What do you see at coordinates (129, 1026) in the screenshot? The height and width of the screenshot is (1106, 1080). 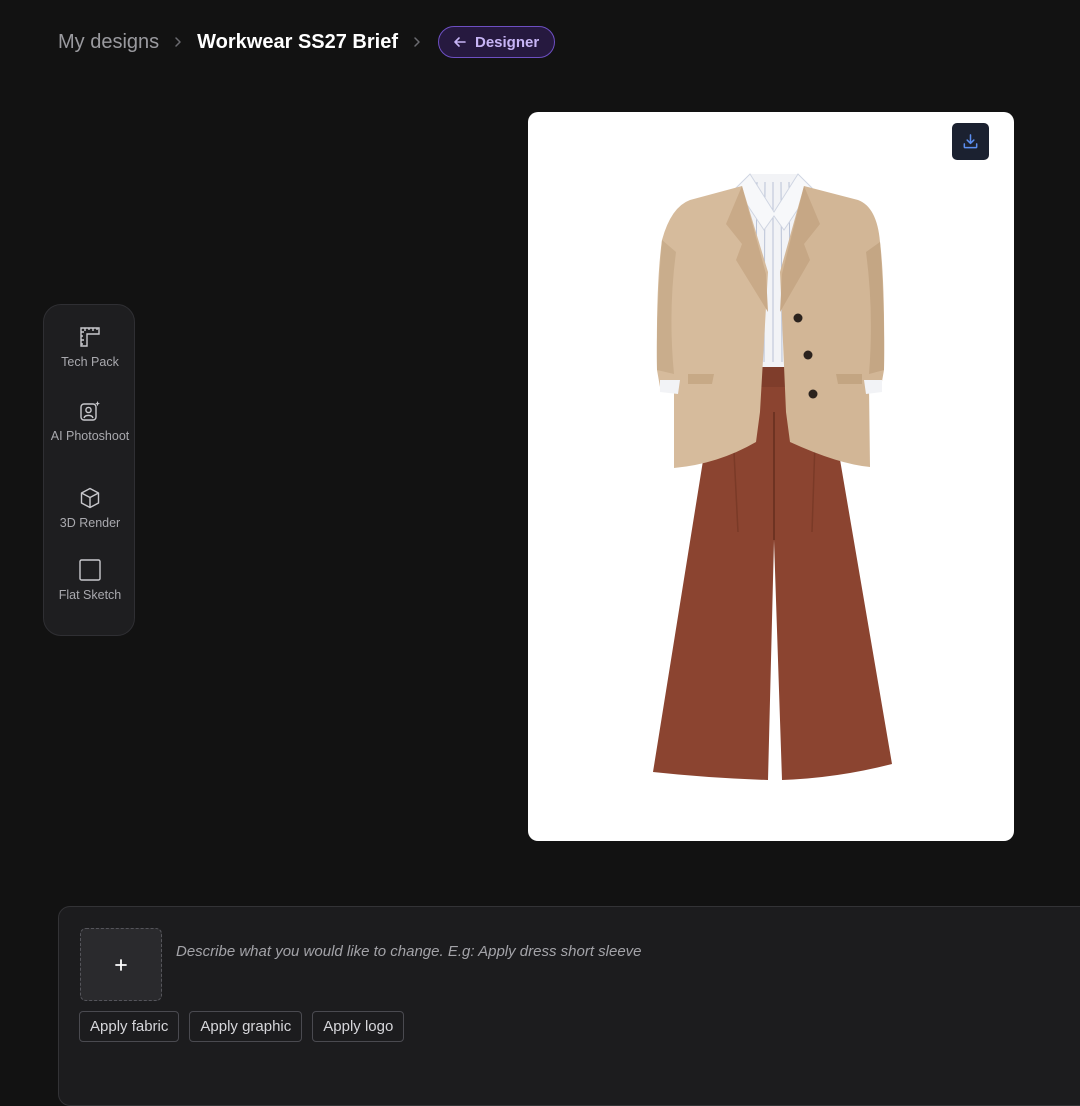 I see `apply-fabric-button: Apply fabric` at bounding box center [129, 1026].